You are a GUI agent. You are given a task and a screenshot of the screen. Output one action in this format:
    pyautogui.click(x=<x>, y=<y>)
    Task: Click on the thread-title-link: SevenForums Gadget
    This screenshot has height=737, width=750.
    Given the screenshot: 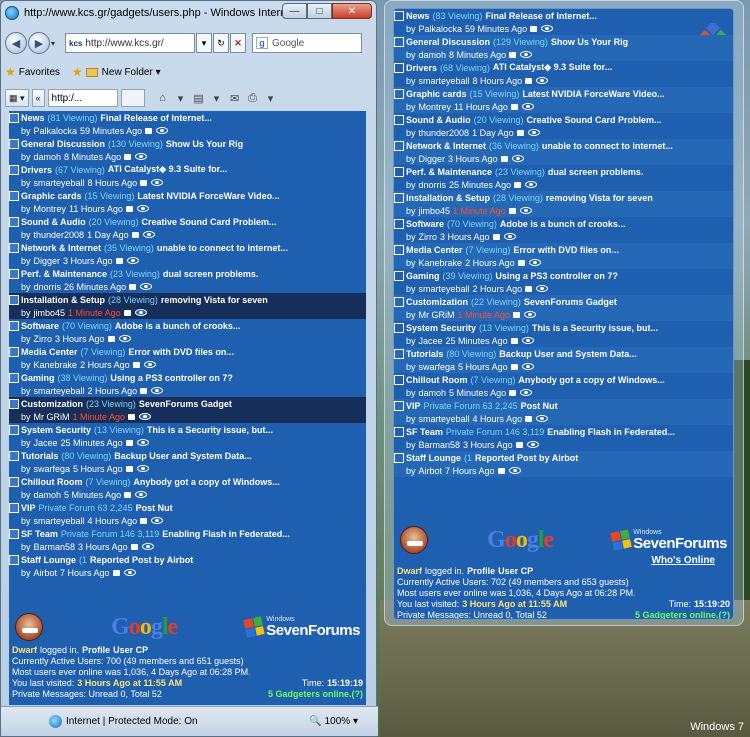 What is the action you would take?
    pyautogui.click(x=570, y=302)
    